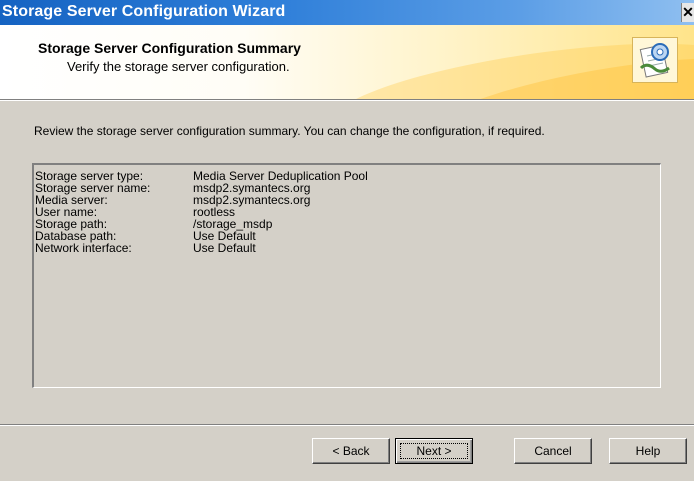  Describe the element at coordinates (687, 12) in the screenshot. I see `close-icon: ✕` at that location.